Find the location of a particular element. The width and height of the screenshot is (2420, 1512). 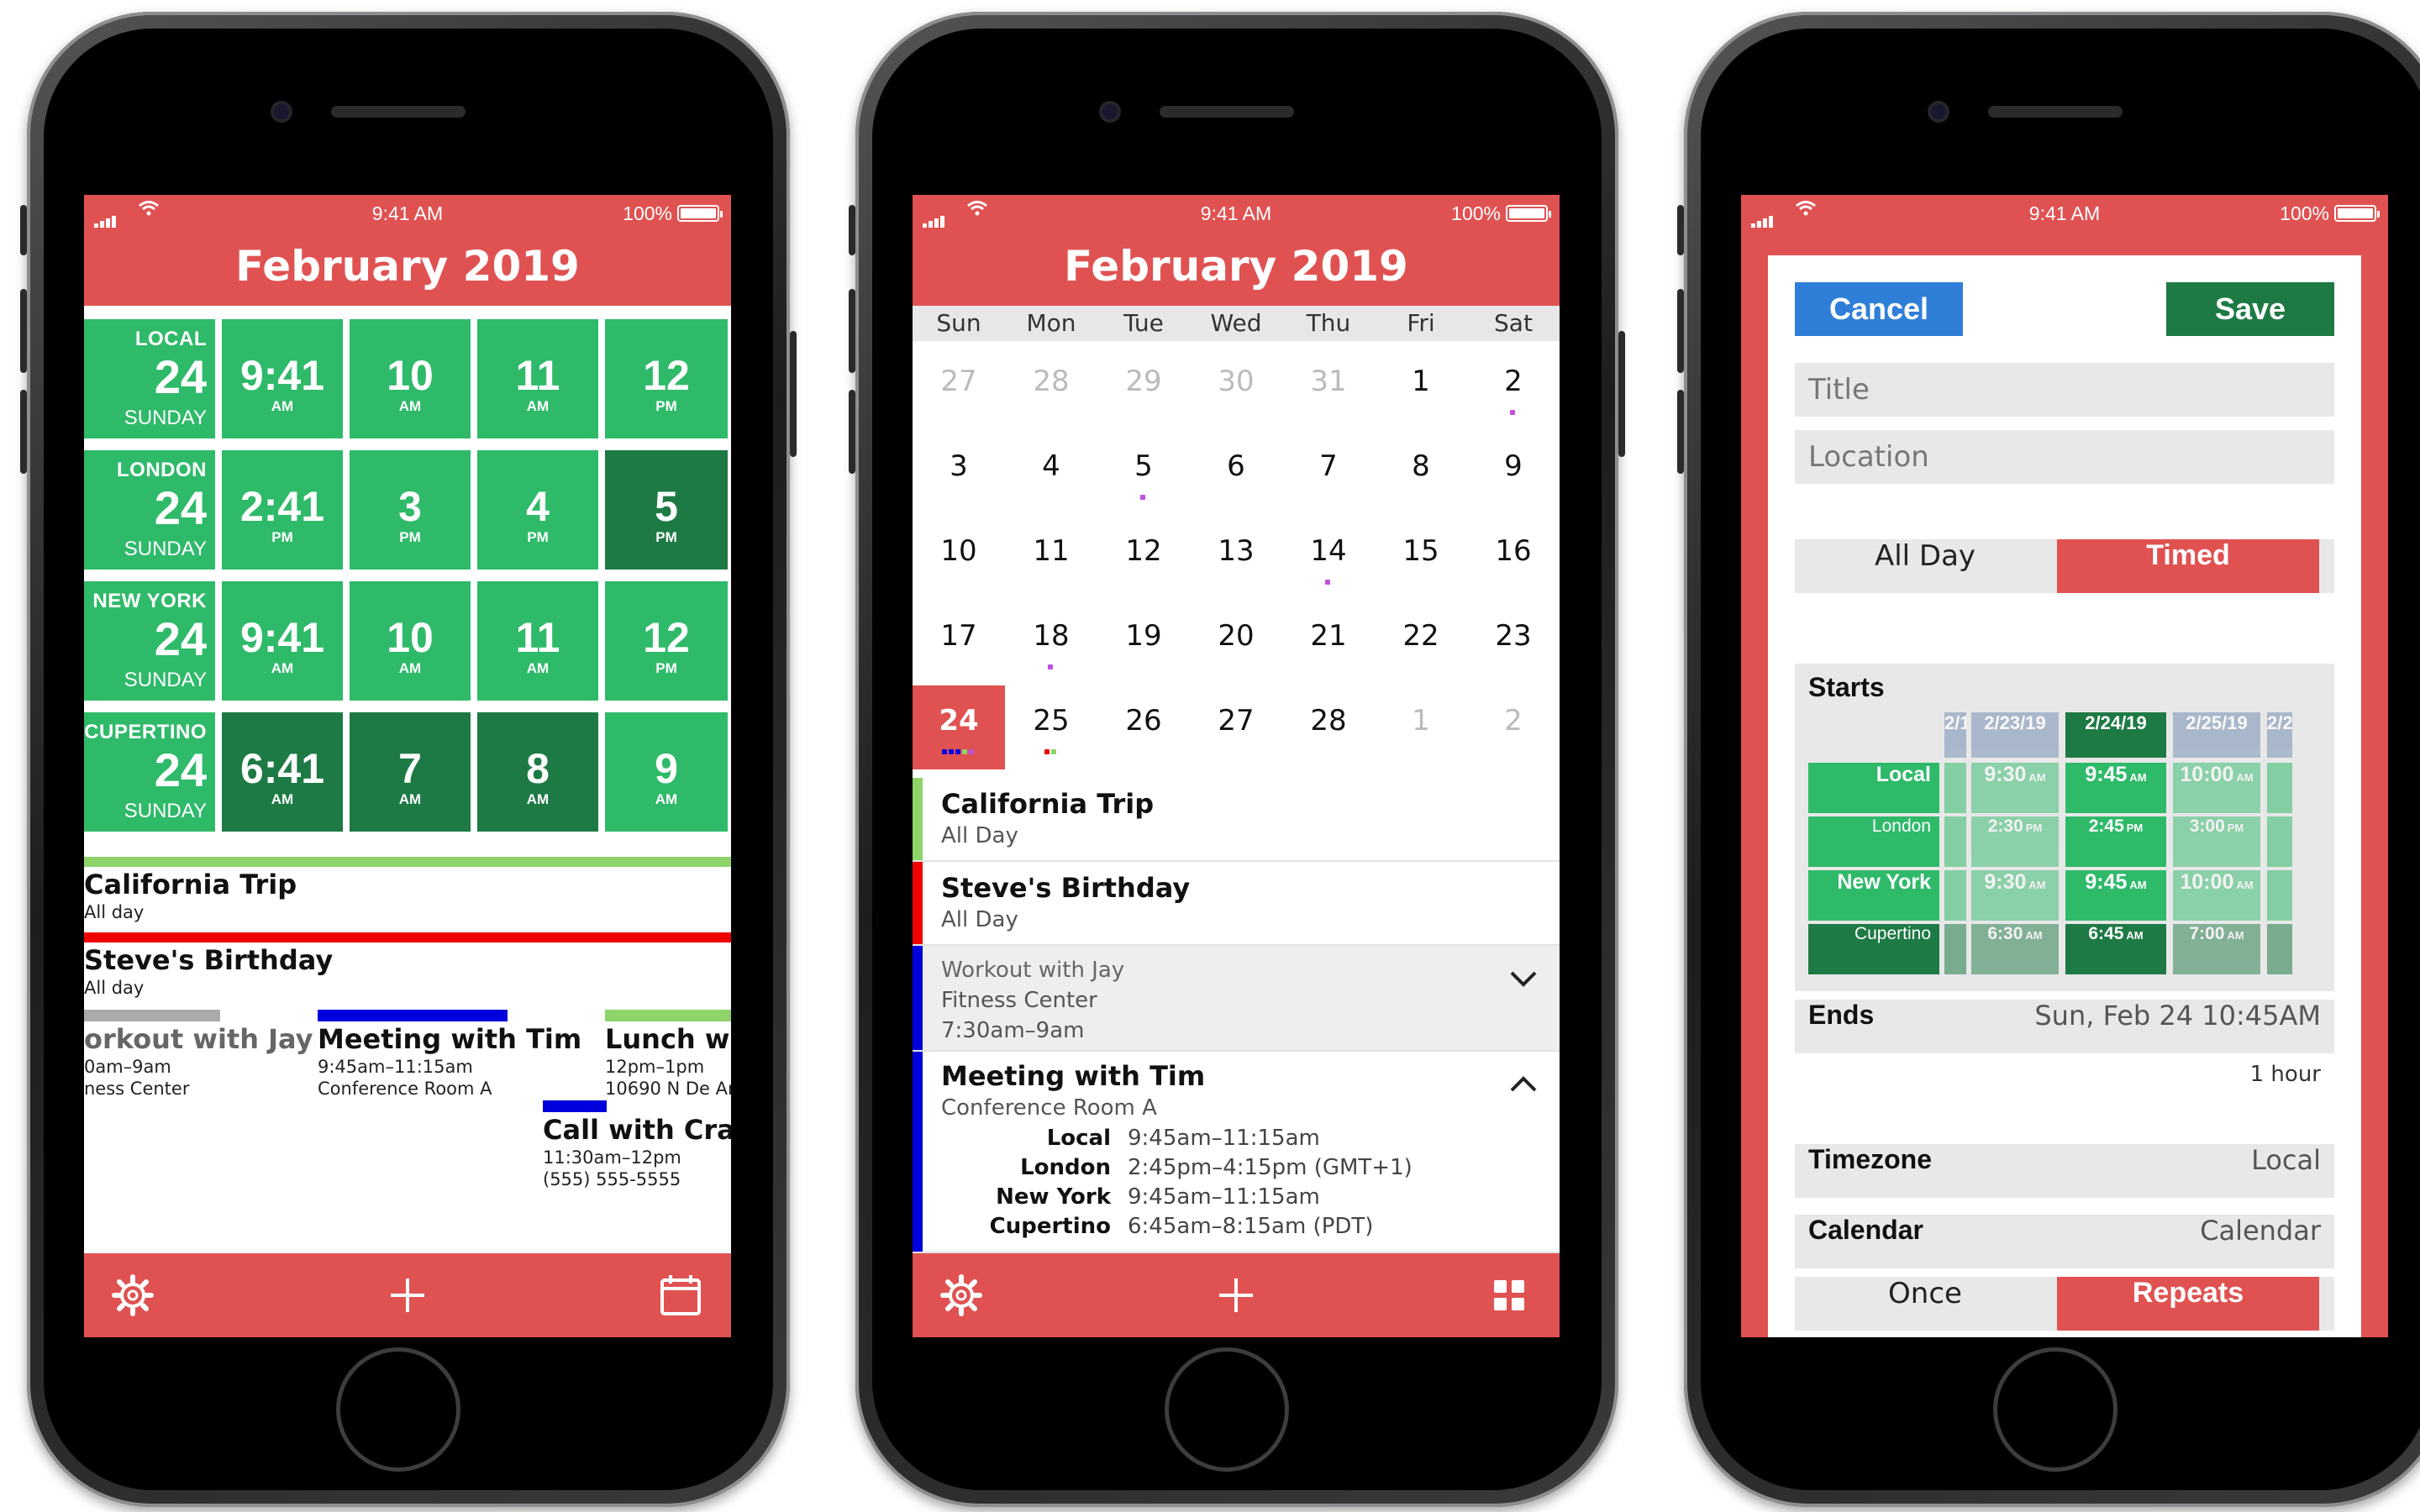

grid-icon is located at coordinates (1509, 1295).